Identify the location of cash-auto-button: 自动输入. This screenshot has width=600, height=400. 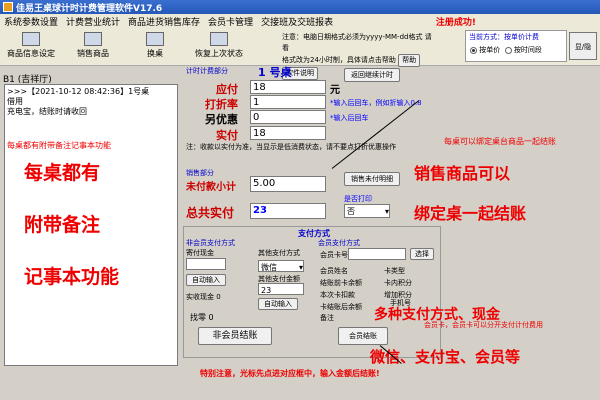
(206, 280).